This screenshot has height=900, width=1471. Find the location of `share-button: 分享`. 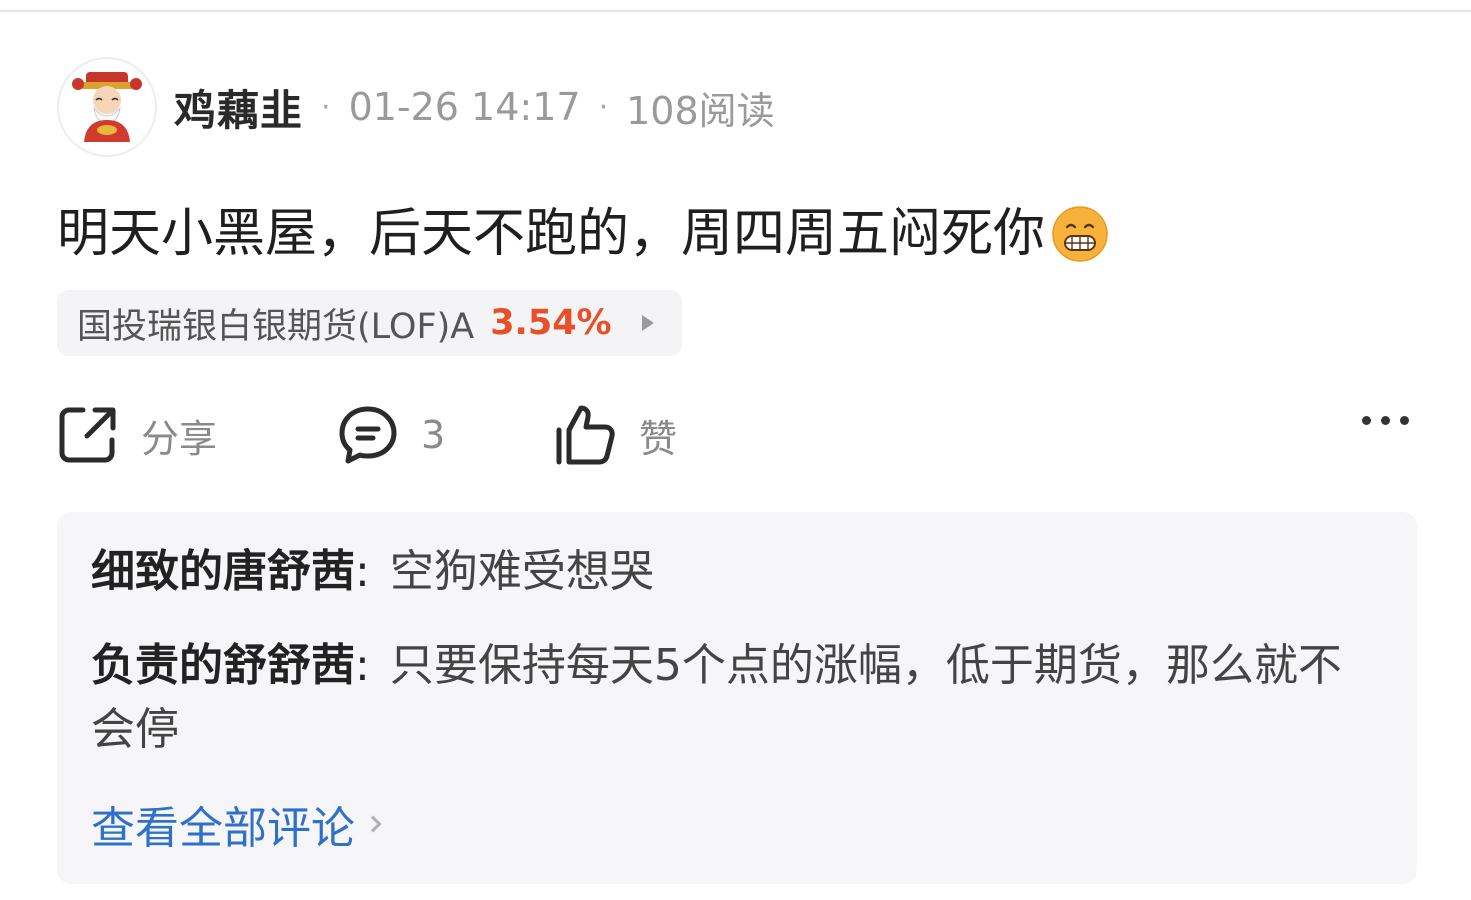

share-button: 分享 is located at coordinates (197, 435).